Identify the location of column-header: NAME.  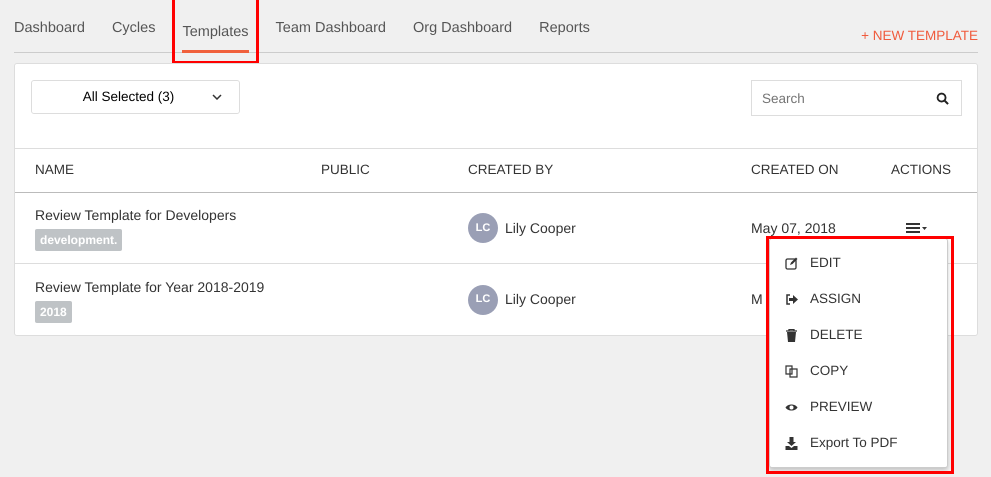
(55, 170).